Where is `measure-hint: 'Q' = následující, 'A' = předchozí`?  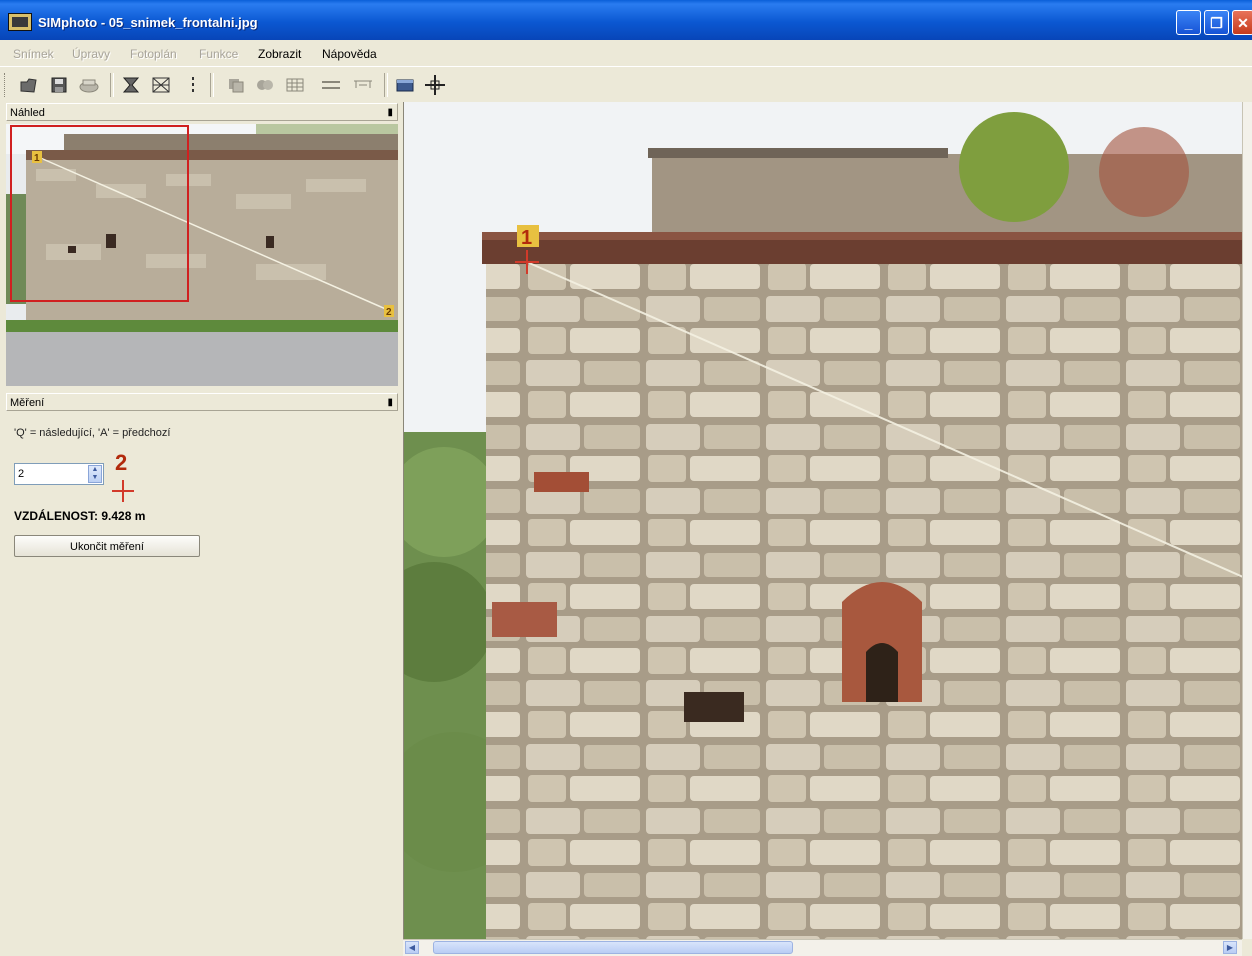
measure-hint: 'Q' = následující, 'A' = předchozí is located at coordinates (92, 433).